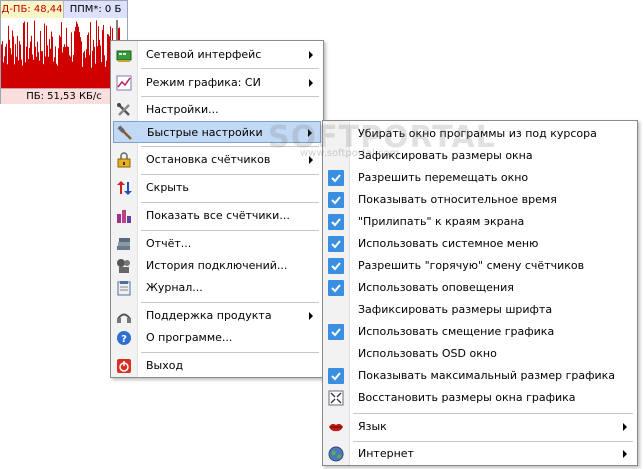 This screenshot has width=643, height=469. What do you see at coordinates (480, 222) in the screenshot?
I see `quick-item-snap-edges: "Прилипать" к краям экрана` at bounding box center [480, 222].